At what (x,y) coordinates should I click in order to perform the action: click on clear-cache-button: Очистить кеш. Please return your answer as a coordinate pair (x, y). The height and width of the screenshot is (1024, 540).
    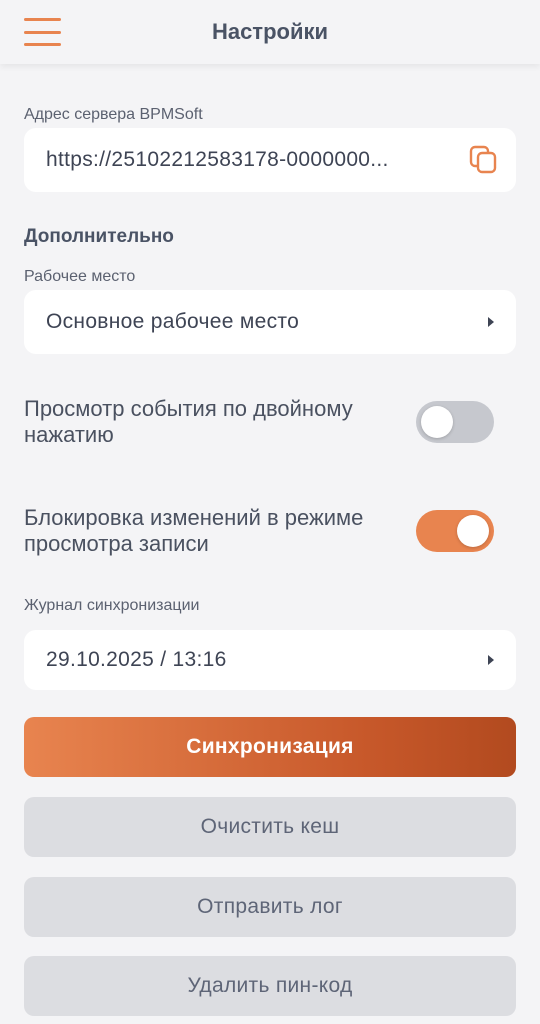
    Looking at the image, I should click on (270, 827).